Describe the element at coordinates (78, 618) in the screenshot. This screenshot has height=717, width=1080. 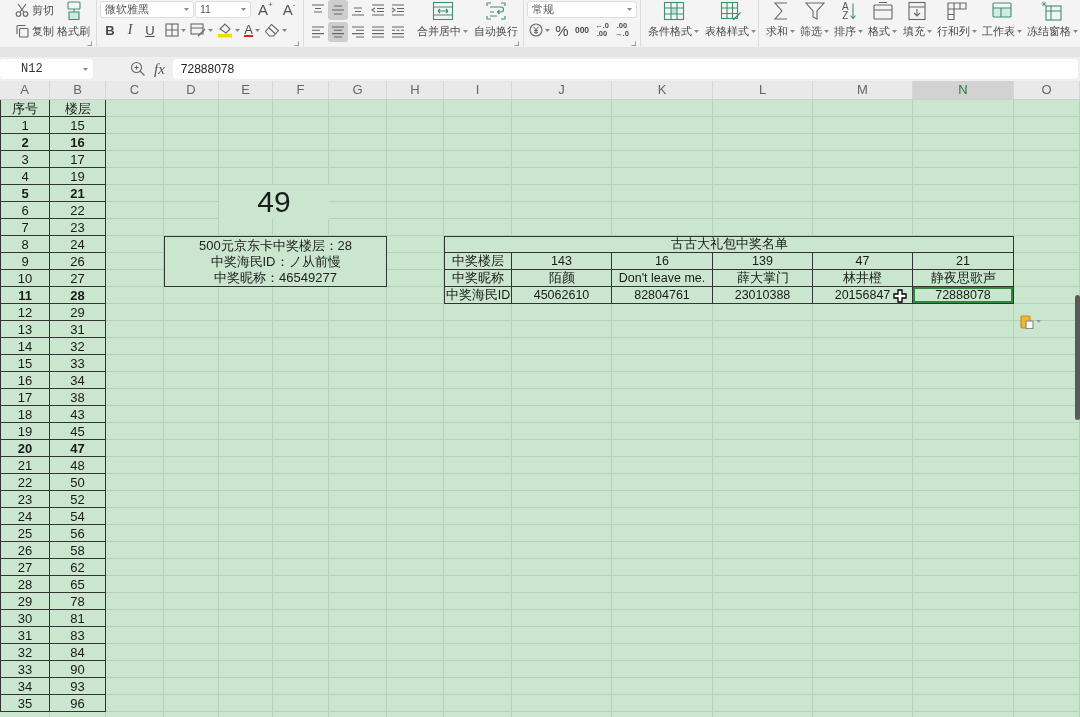
I see `table-cell: 81` at that location.